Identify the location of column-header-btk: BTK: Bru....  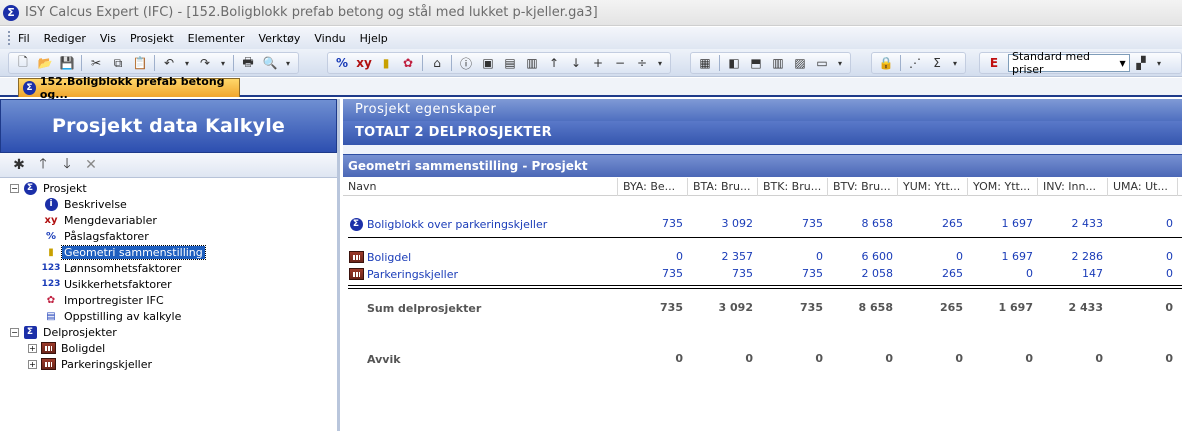
(793, 187).